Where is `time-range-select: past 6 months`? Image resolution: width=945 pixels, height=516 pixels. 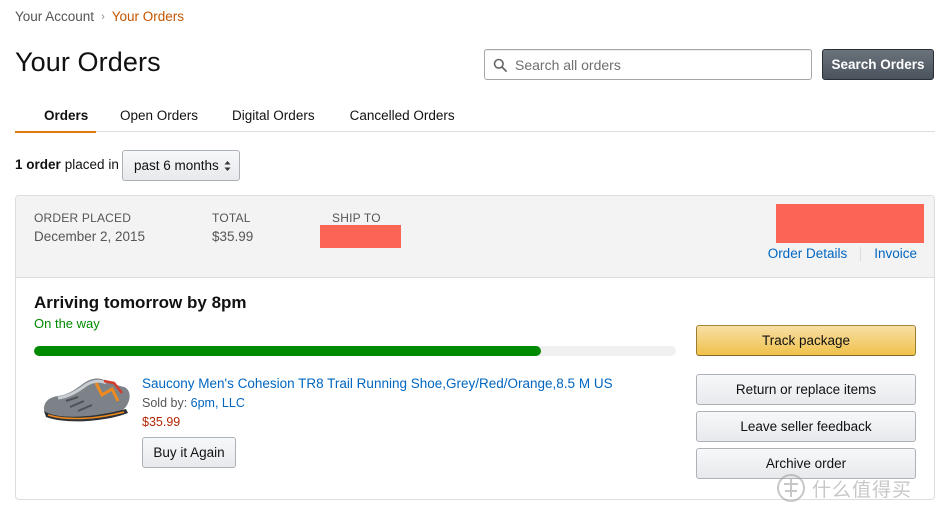
time-range-select: past 6 months is located at coordinates (181, 165).